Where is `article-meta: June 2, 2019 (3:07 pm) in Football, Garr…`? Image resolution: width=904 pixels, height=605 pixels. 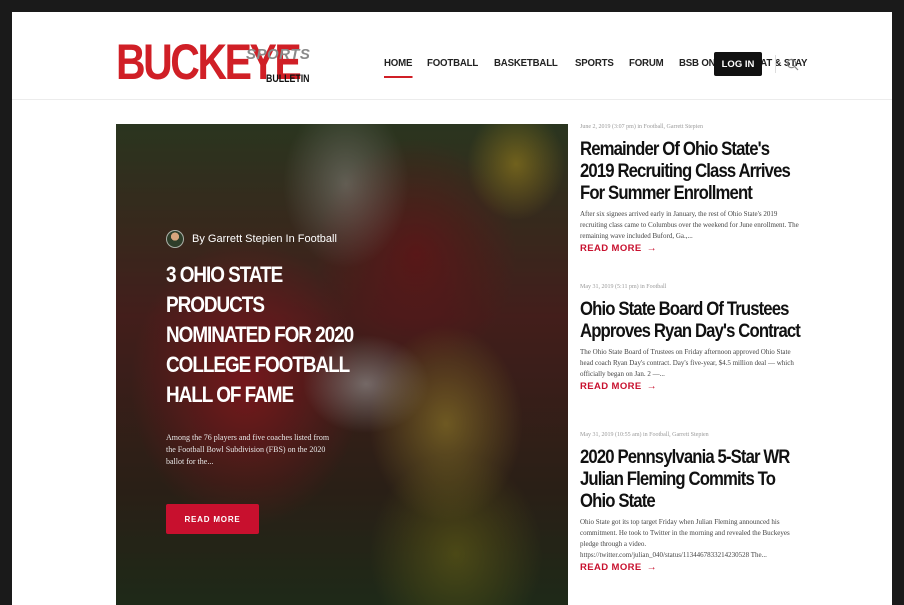 article-meta: June 2, 2019 (3:07 pm) in Football, Garr… is located at coordinates (641, 127).